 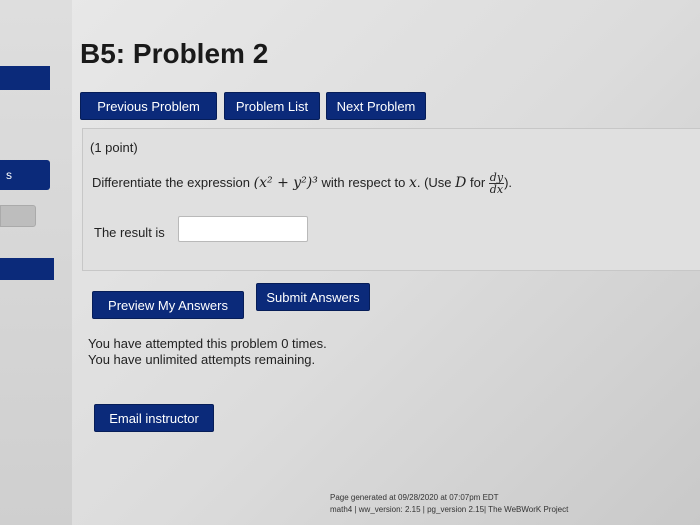 What do you see at coordinates (9, 175) in the screenshot?
I see `sidebar-tab-label: s` at bounding box center [9, 175].